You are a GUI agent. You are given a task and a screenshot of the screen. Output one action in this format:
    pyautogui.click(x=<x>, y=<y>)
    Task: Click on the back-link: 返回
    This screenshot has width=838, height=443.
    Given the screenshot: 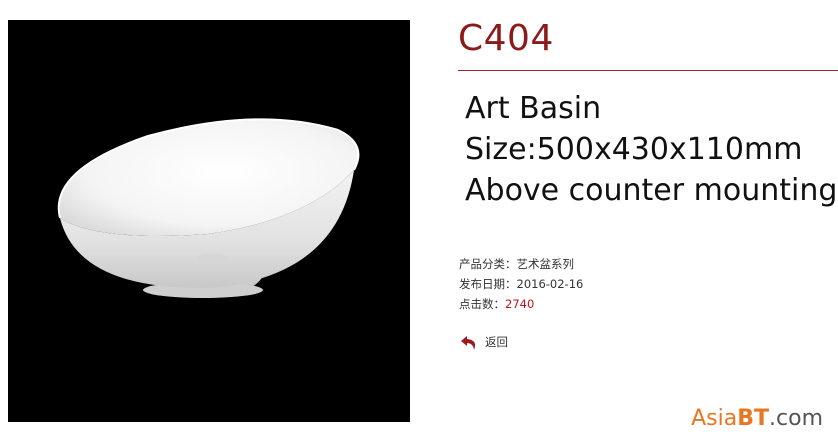 What is the action you would take?
    pyautogui.click(x=483, y=342)
    